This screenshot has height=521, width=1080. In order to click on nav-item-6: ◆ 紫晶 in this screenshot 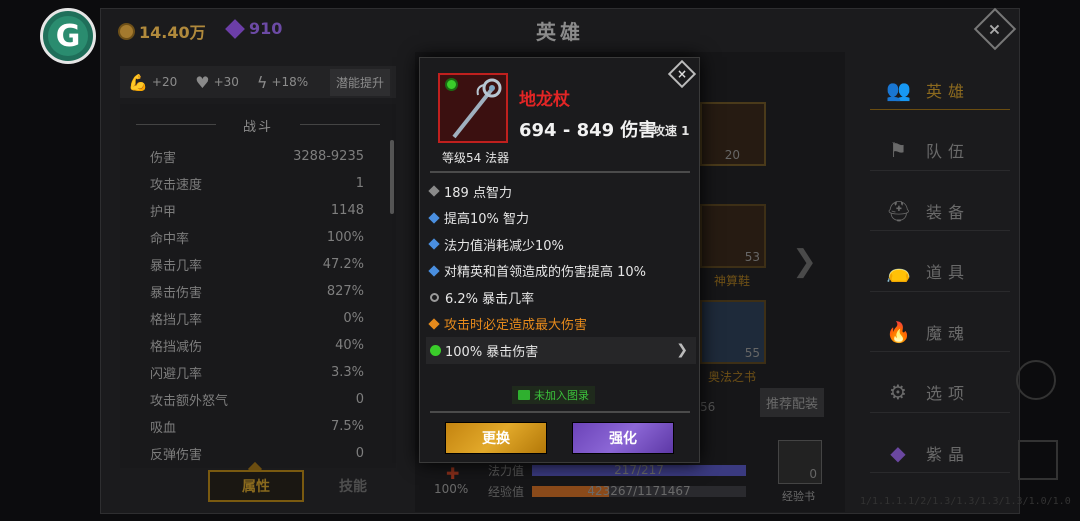, I will do `click(940, 453)`.